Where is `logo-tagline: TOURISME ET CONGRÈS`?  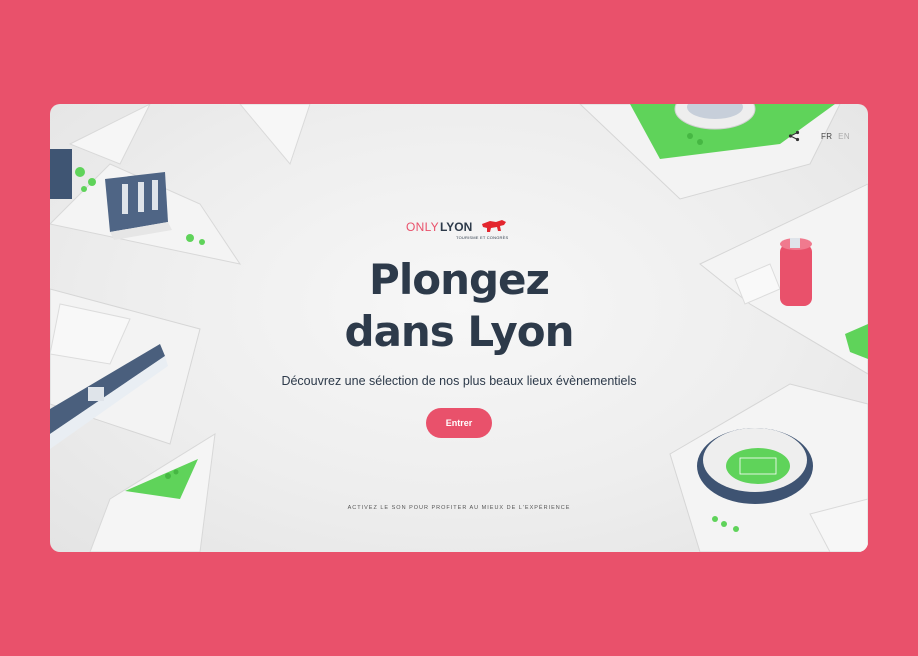 logo-tagline: TOURISME ET CONGRÈS is located at coordinates (482, 237).